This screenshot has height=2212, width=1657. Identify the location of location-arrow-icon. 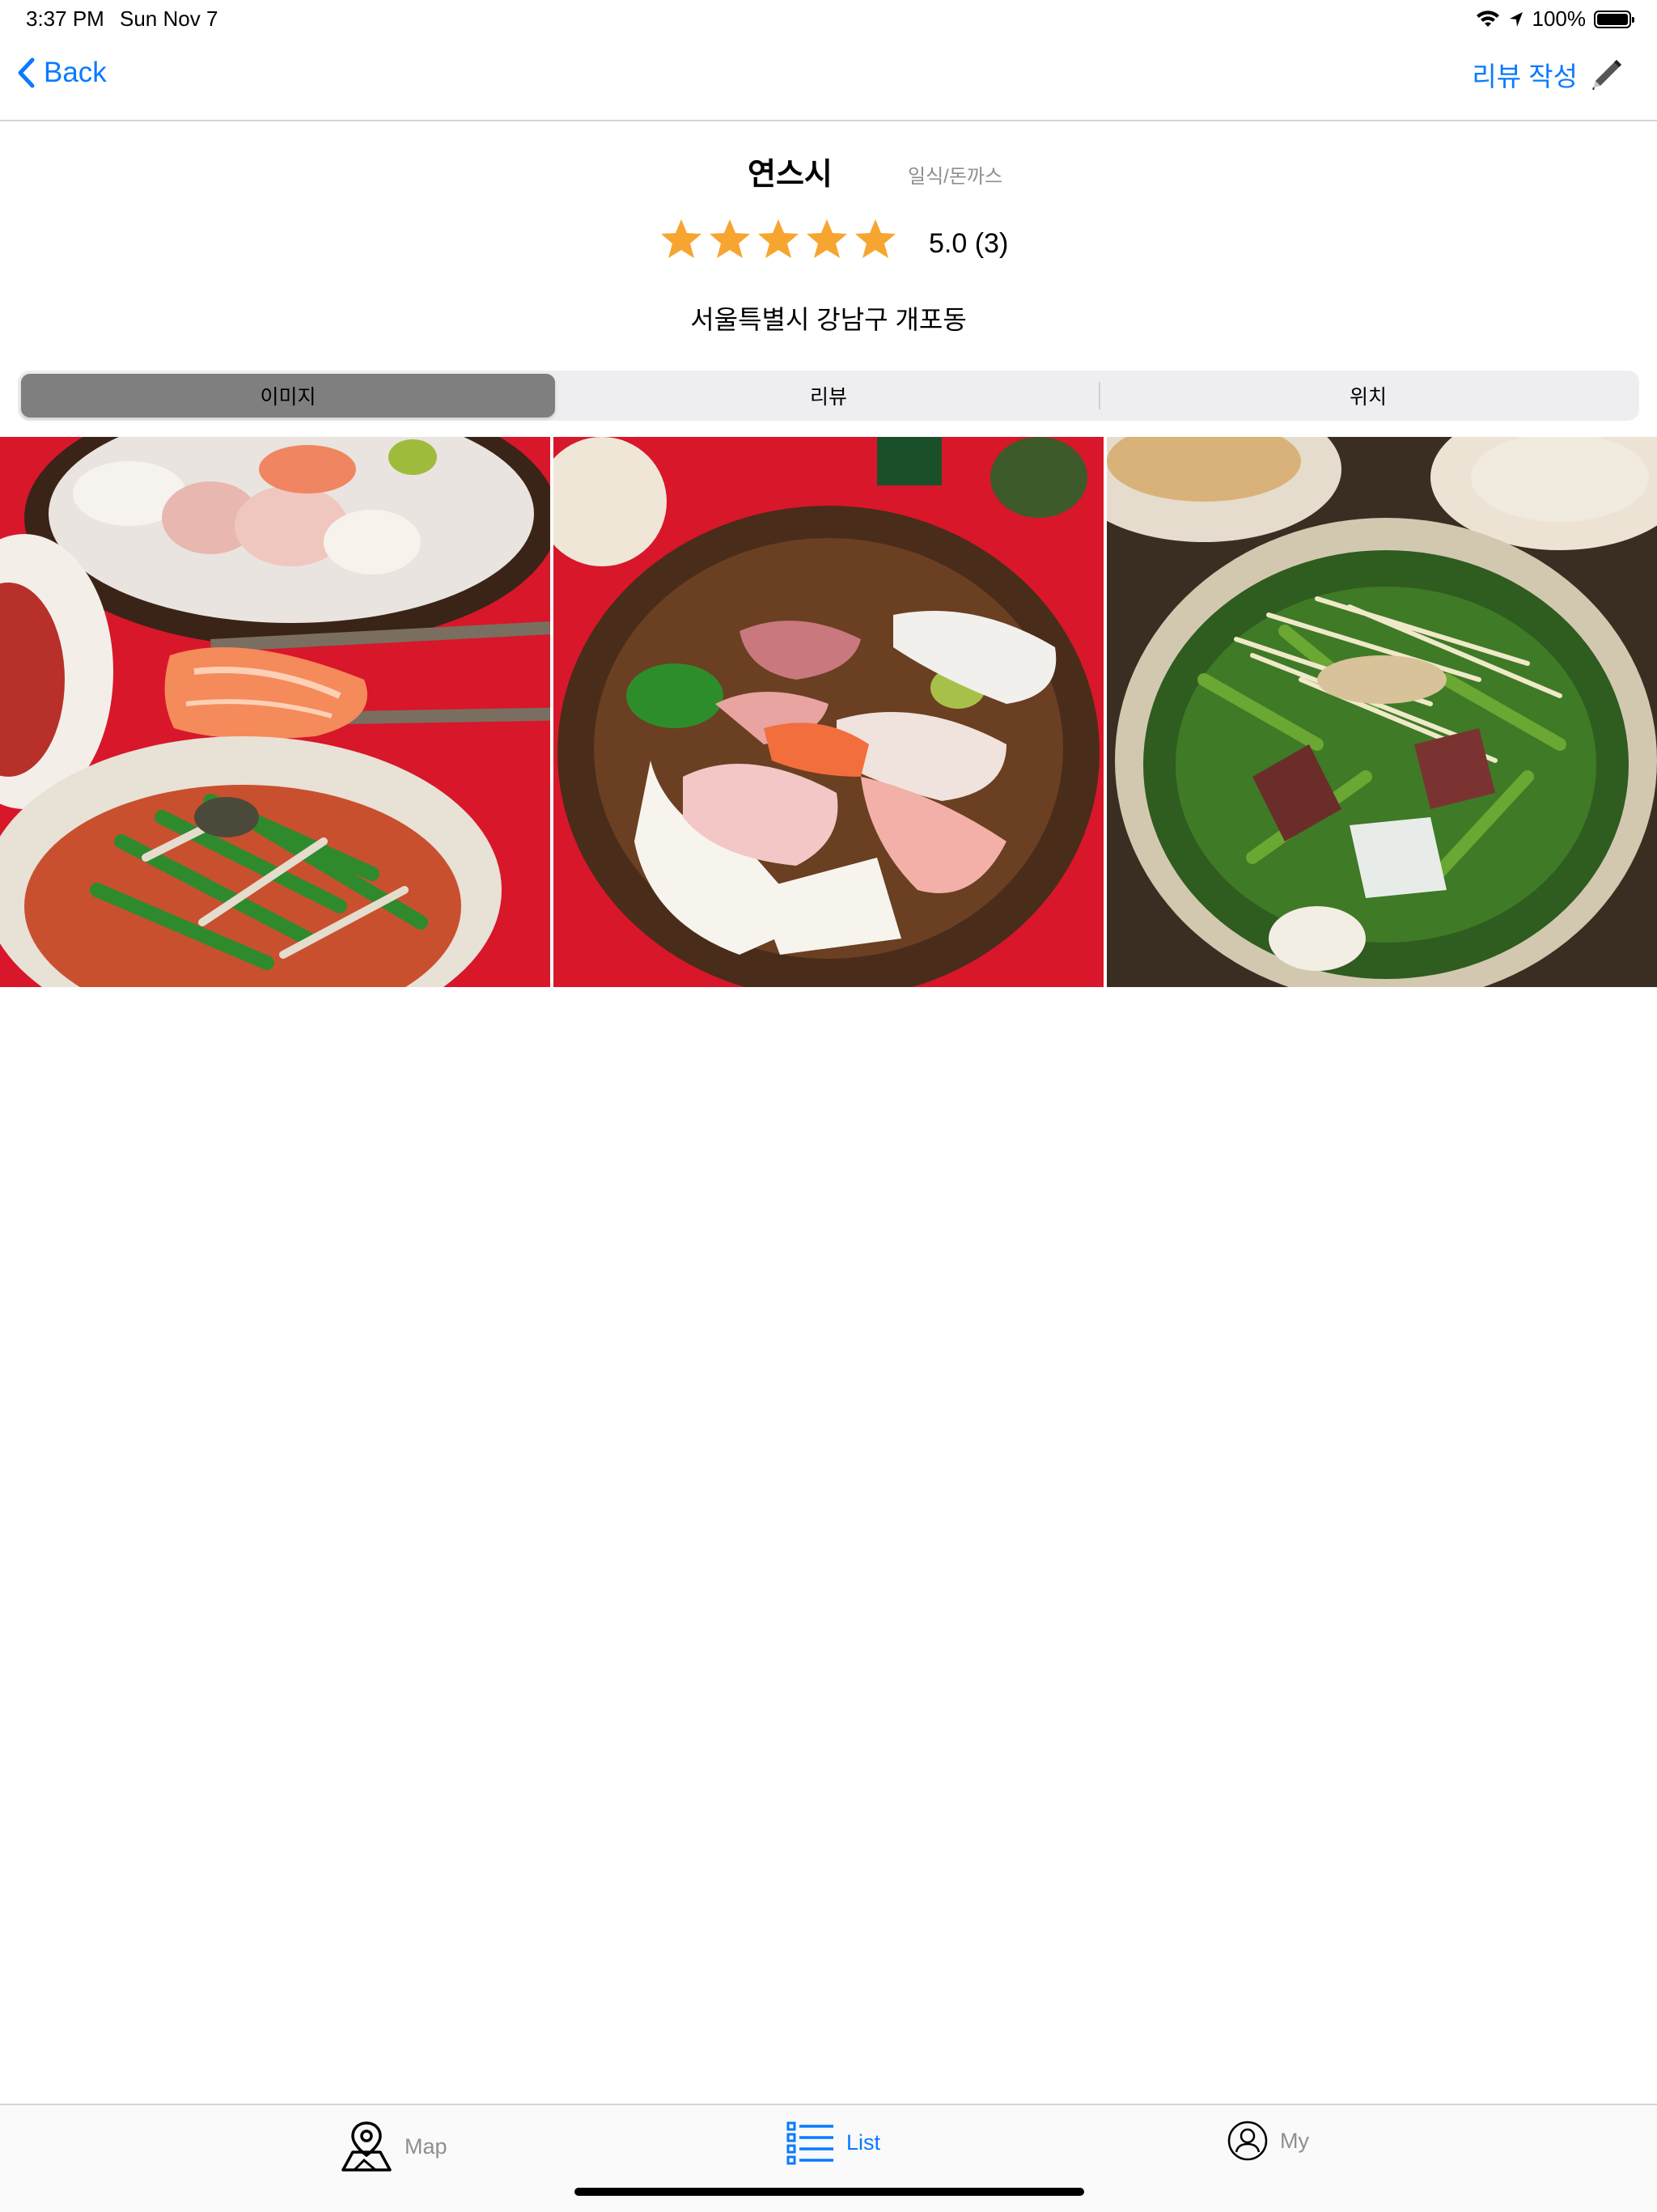
(1516, 19).